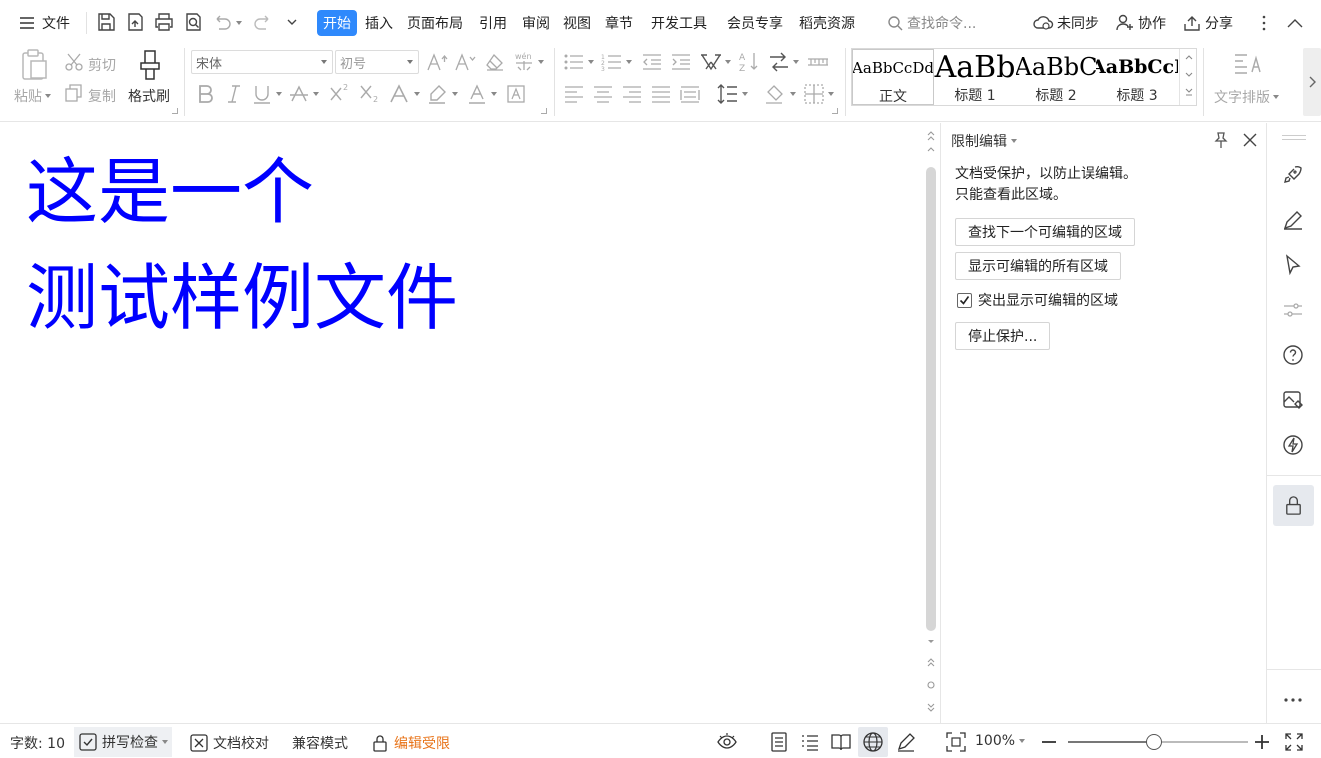 The width and height of the screenshot is (1321, 758). Describe the element at coordinates (150, 65) in the screenshot. I see `format-painter-icon` at that location.